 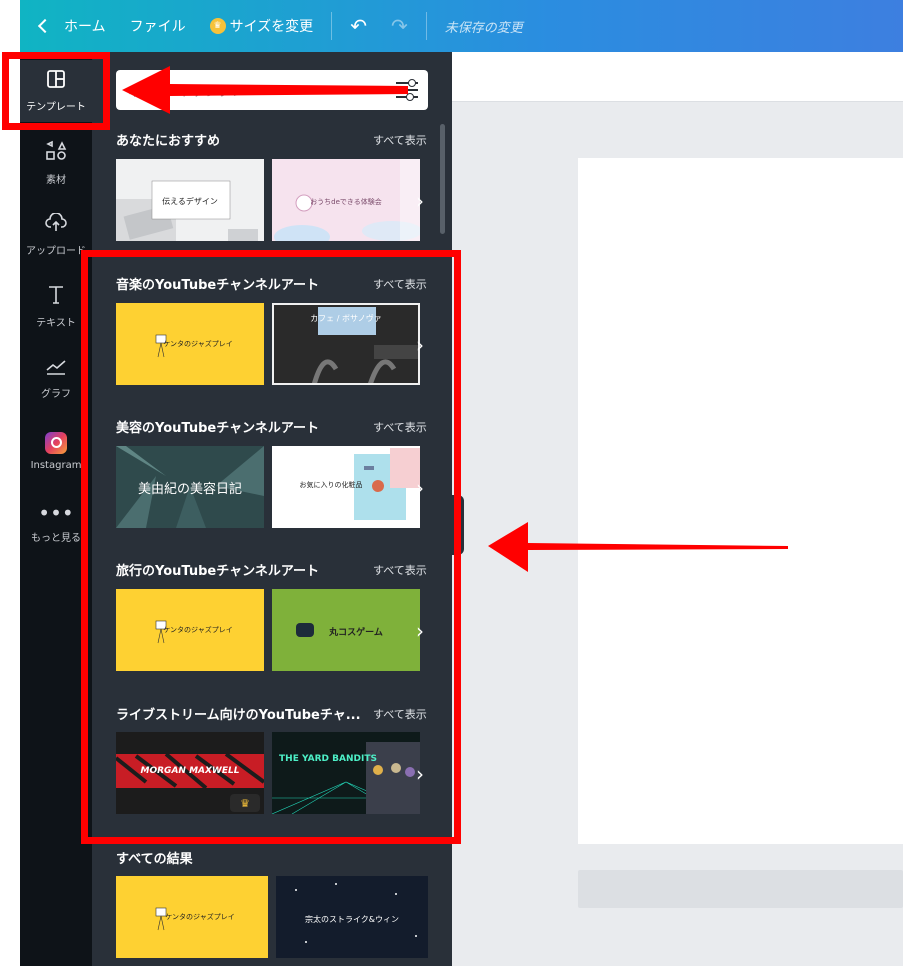 I want to click on template-thumbnail: おうちdeできる体験会, so click(x=346, y=200).